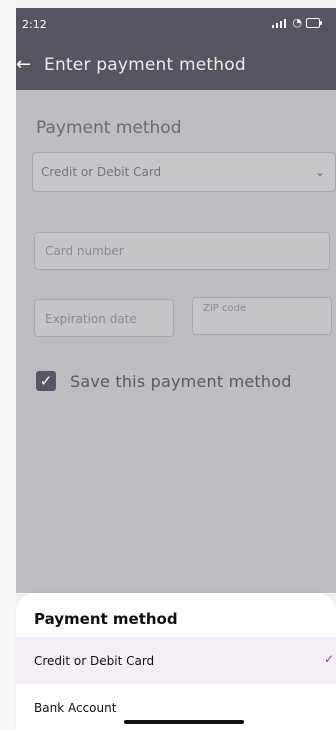  What do you see at coordinates (172, 26) in the screenshot?
I see `status-bar: 2:12 ◔` at bounding box center [172, 26].